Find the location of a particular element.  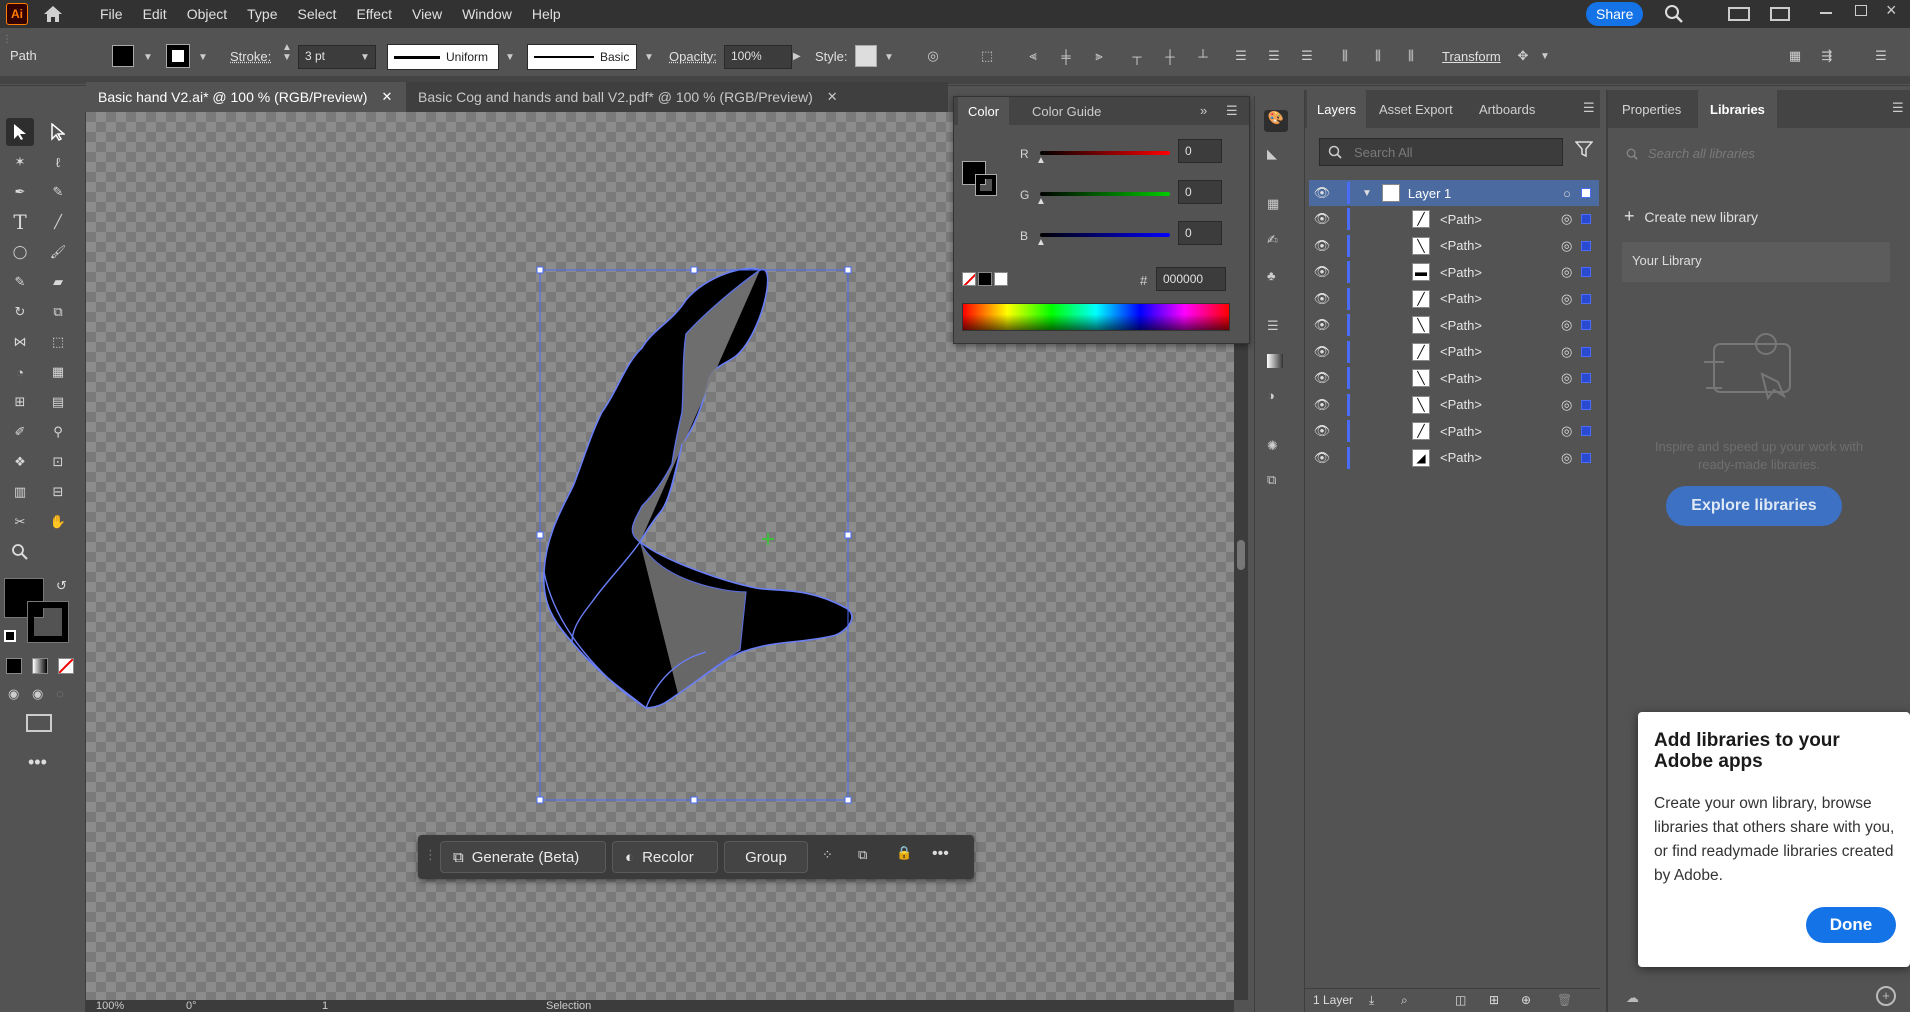

shape-builder-tool-icon: ◔ is located at coordinates (20, 372).